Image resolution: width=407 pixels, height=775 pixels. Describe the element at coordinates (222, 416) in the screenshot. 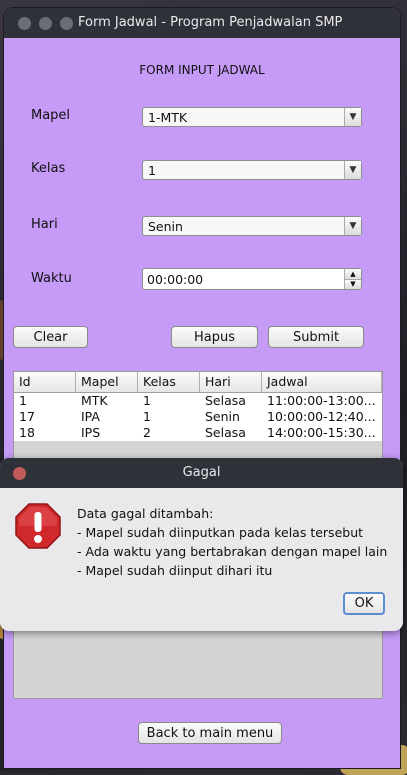

I see `table-cell: Senin` at that location.